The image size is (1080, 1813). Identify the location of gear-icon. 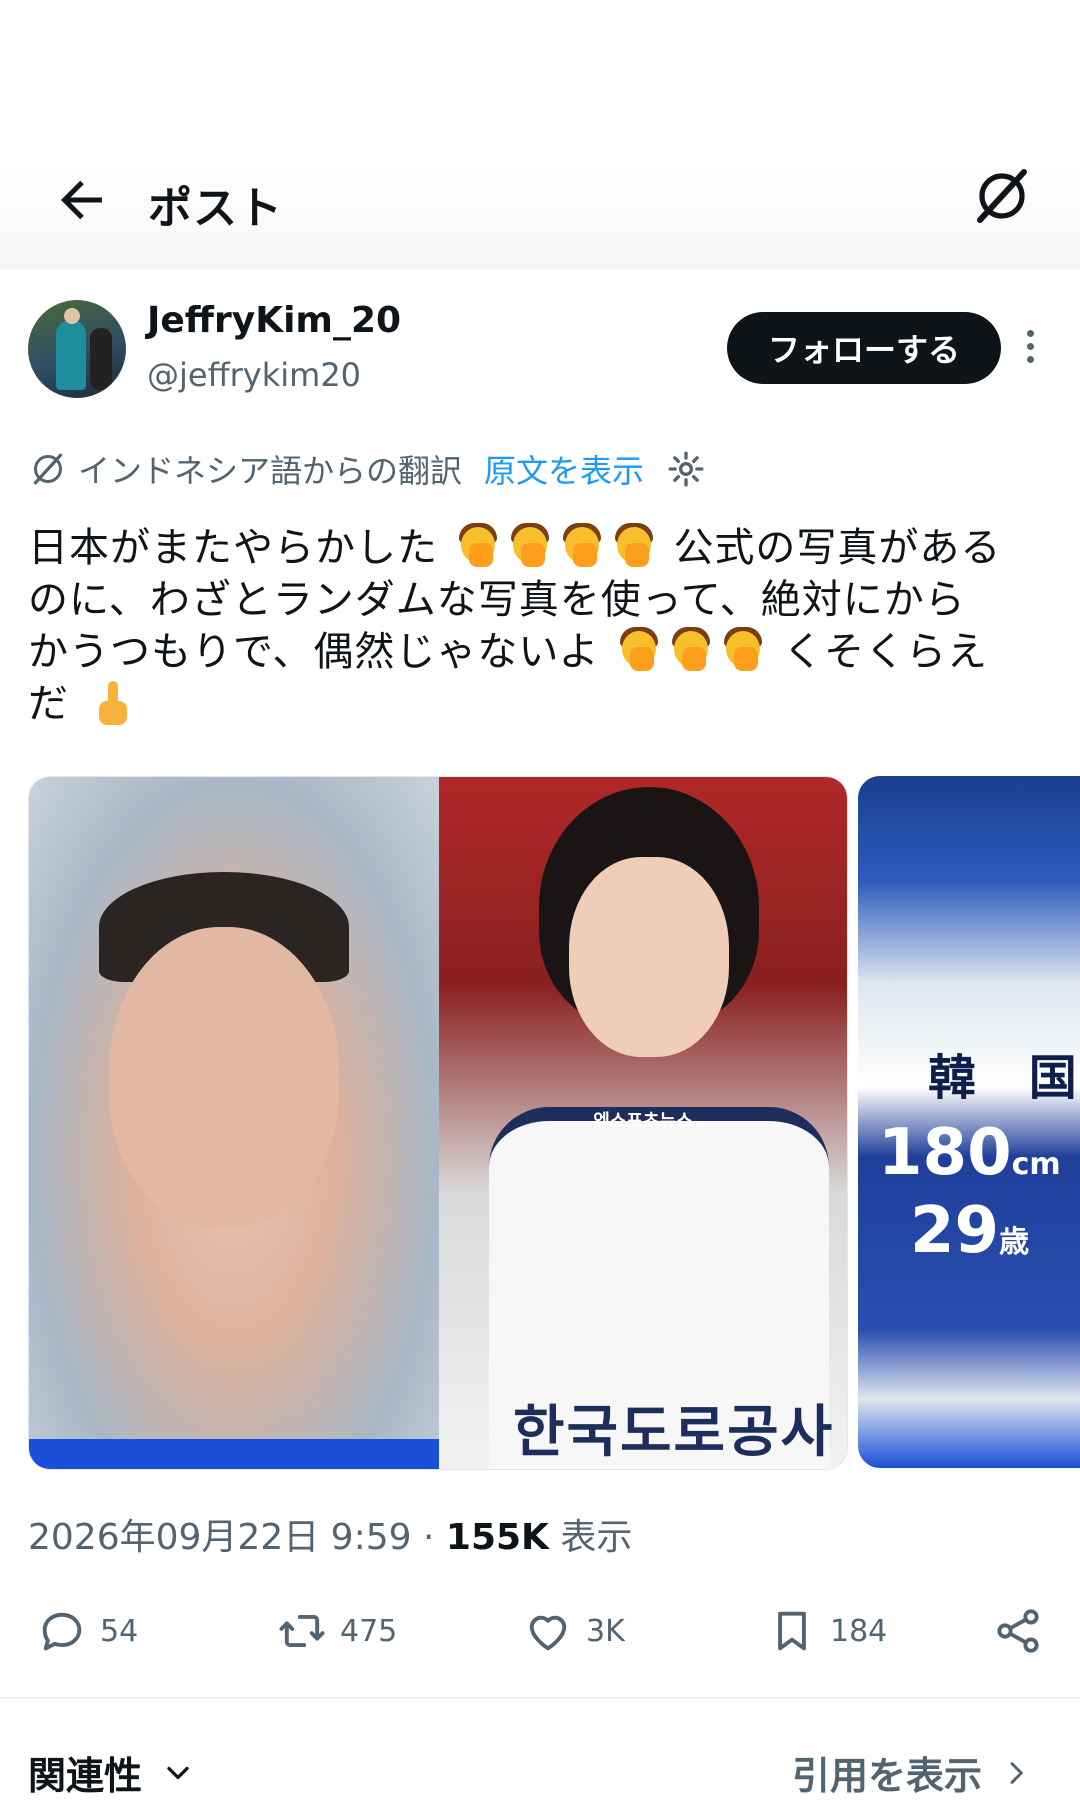
(686, 469).